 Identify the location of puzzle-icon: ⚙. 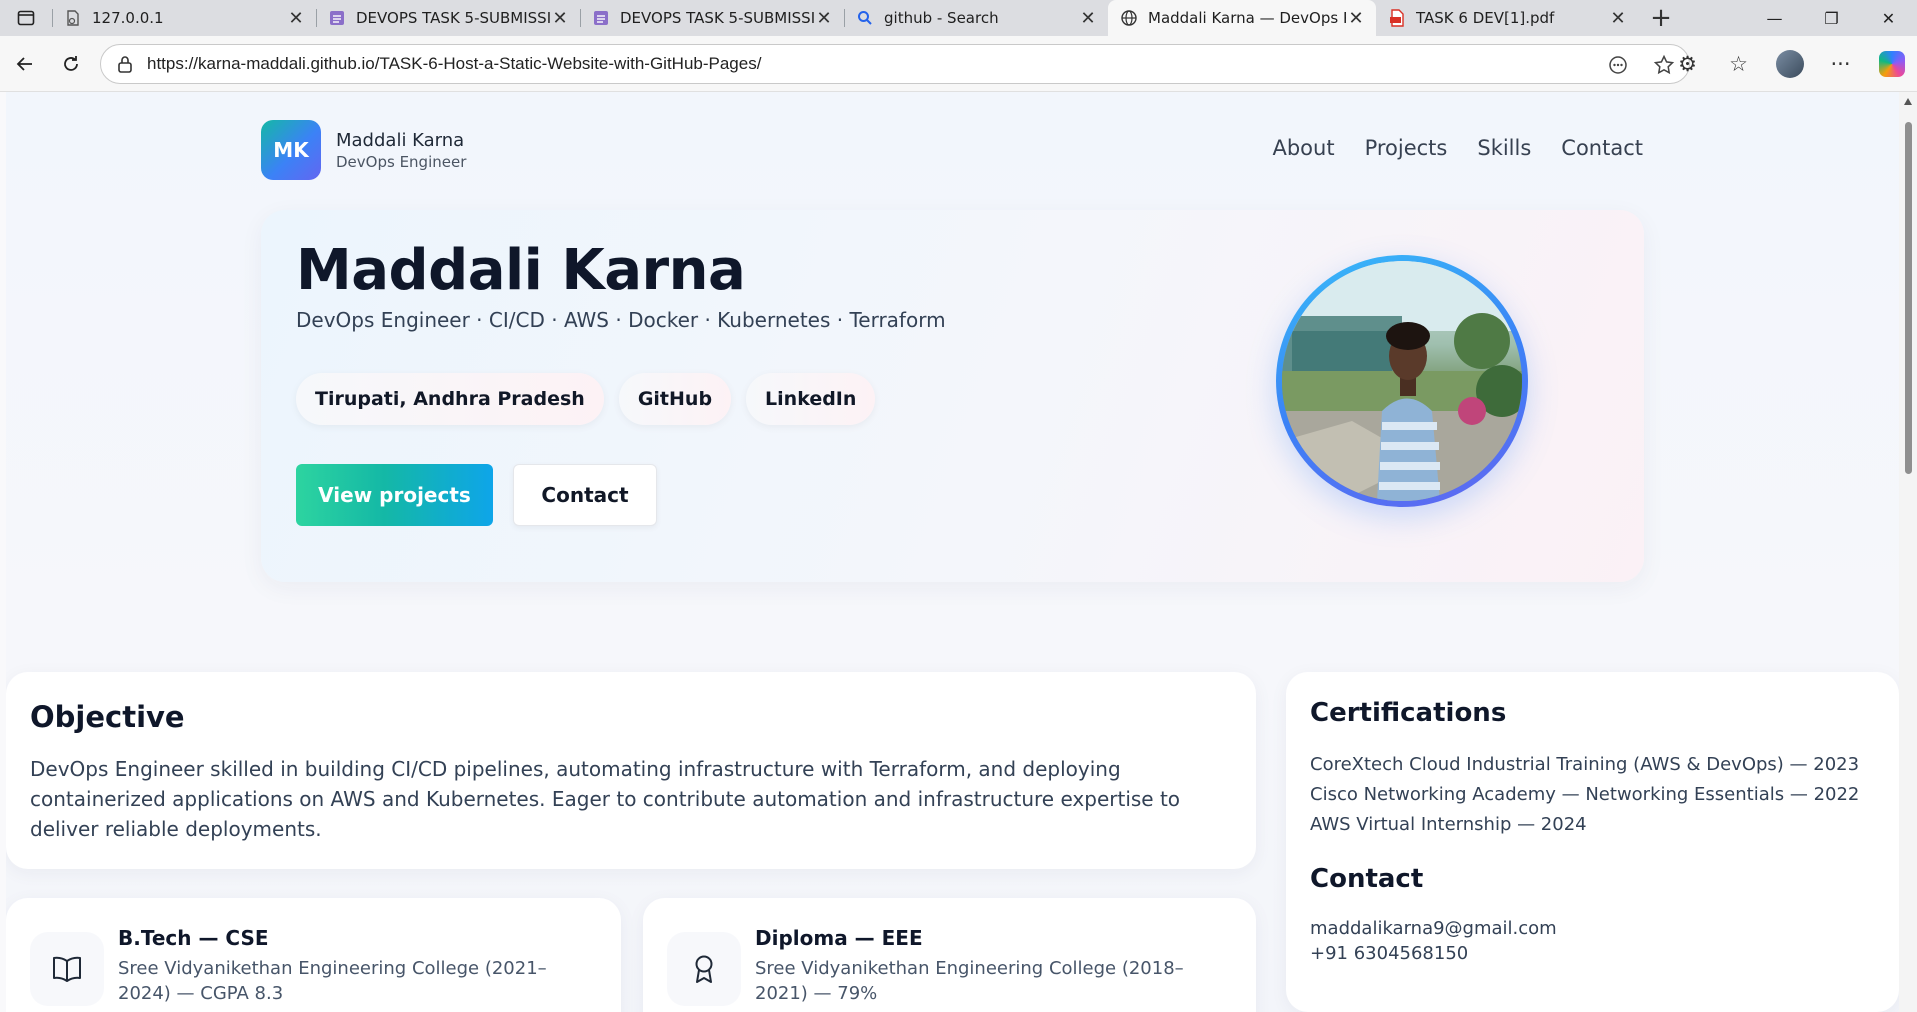
(1687, 64).